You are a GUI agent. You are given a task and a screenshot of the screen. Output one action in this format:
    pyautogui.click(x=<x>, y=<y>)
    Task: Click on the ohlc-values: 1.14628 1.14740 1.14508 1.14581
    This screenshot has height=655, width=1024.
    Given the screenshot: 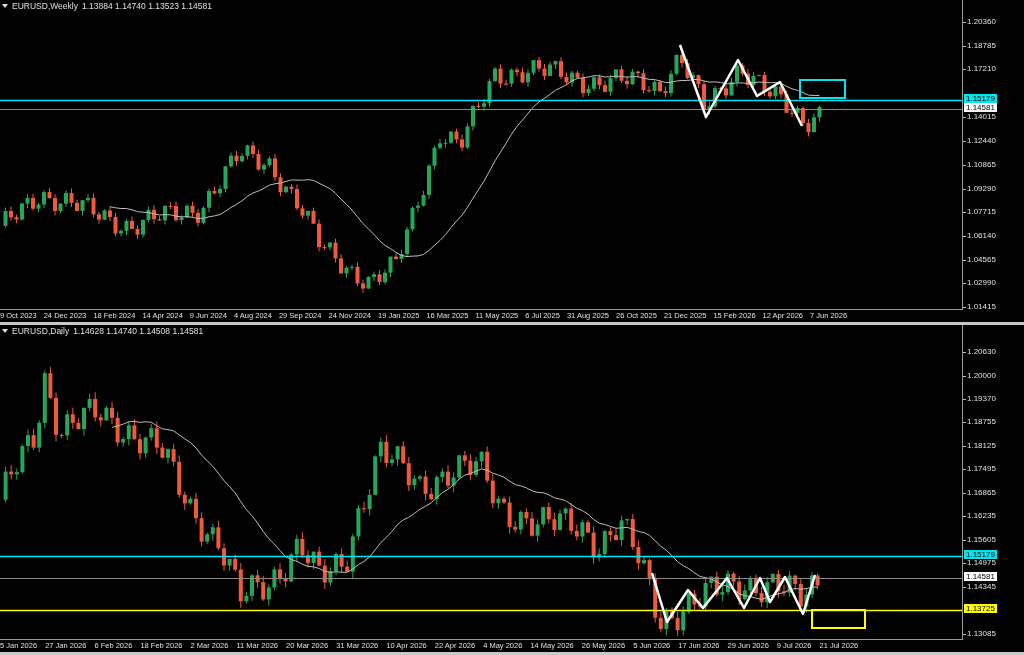 What is the action you would take?
    pyautogui.click(x=138, y=331)
    